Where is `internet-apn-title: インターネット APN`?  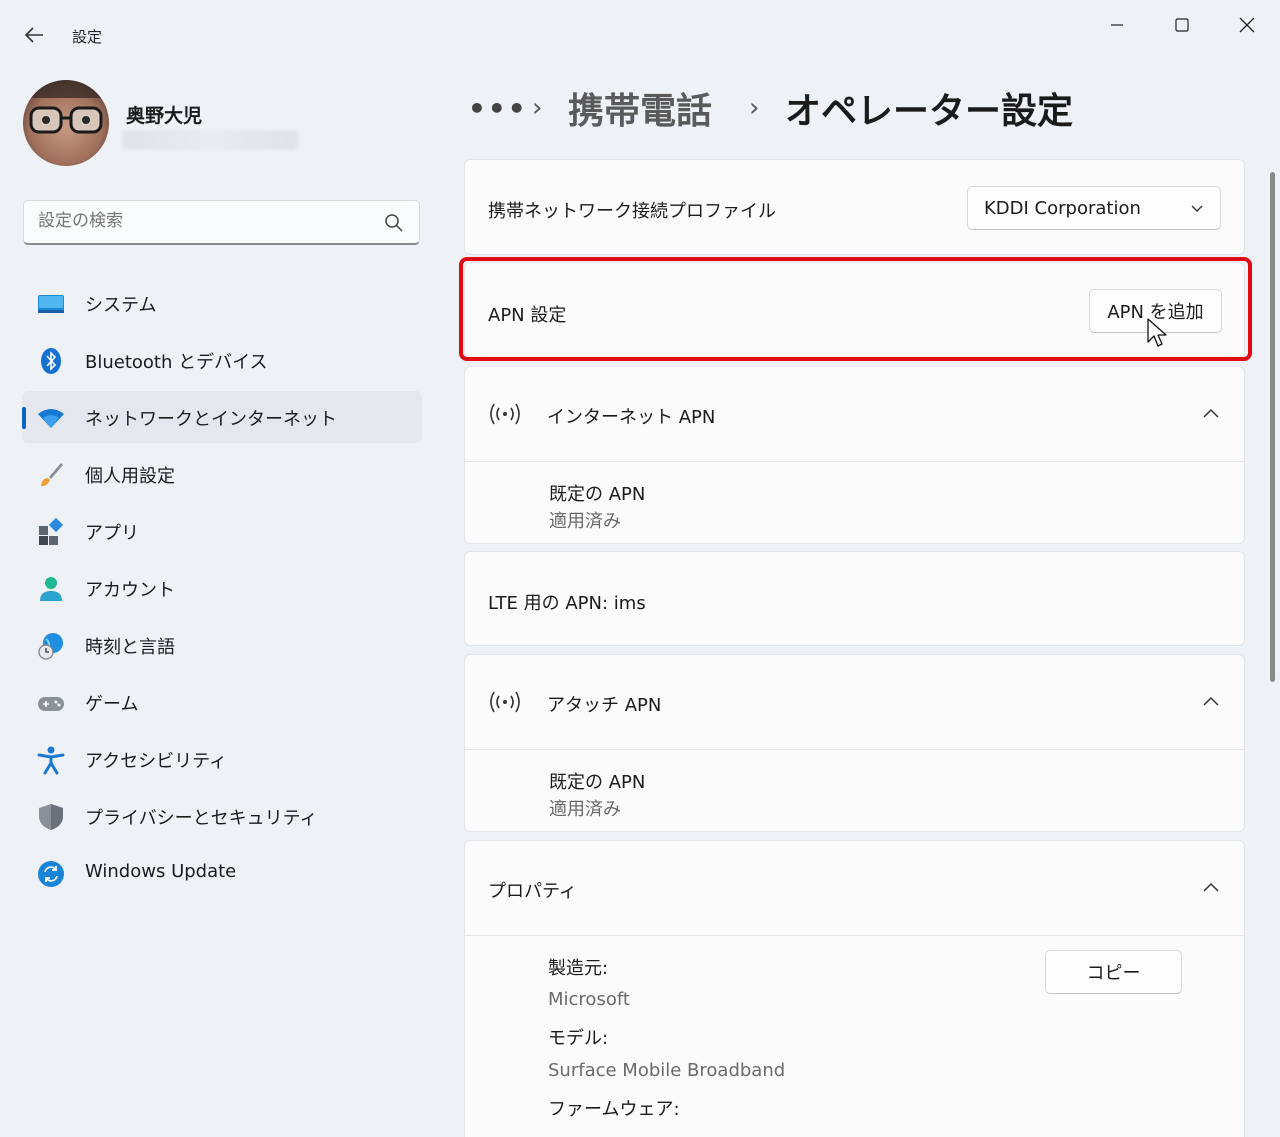
internet-apn-title: インターネット APN is located at coordinates (631, 417).